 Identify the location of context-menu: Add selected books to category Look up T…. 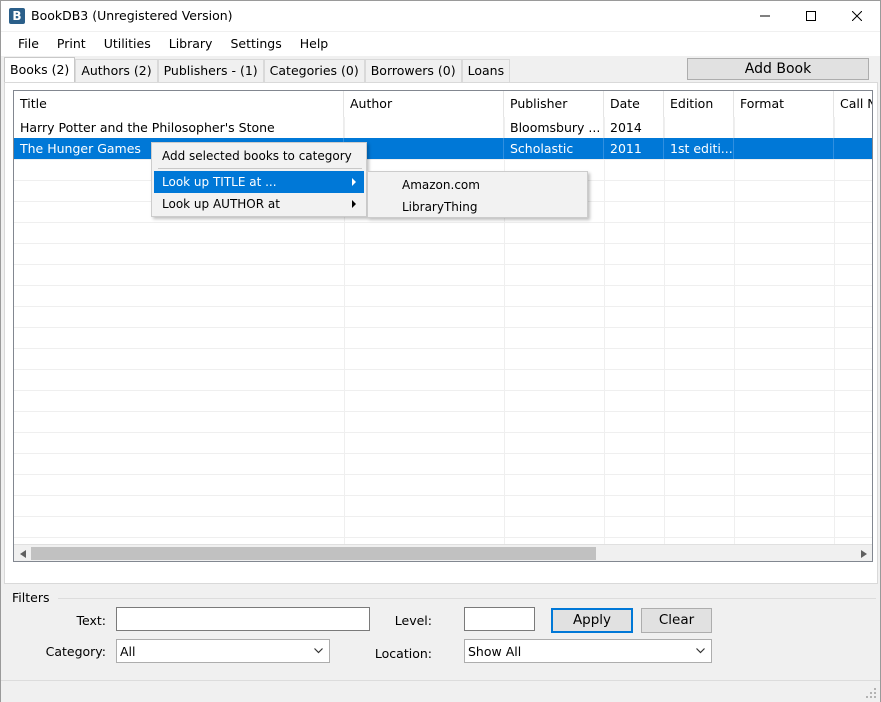
(259, 179).